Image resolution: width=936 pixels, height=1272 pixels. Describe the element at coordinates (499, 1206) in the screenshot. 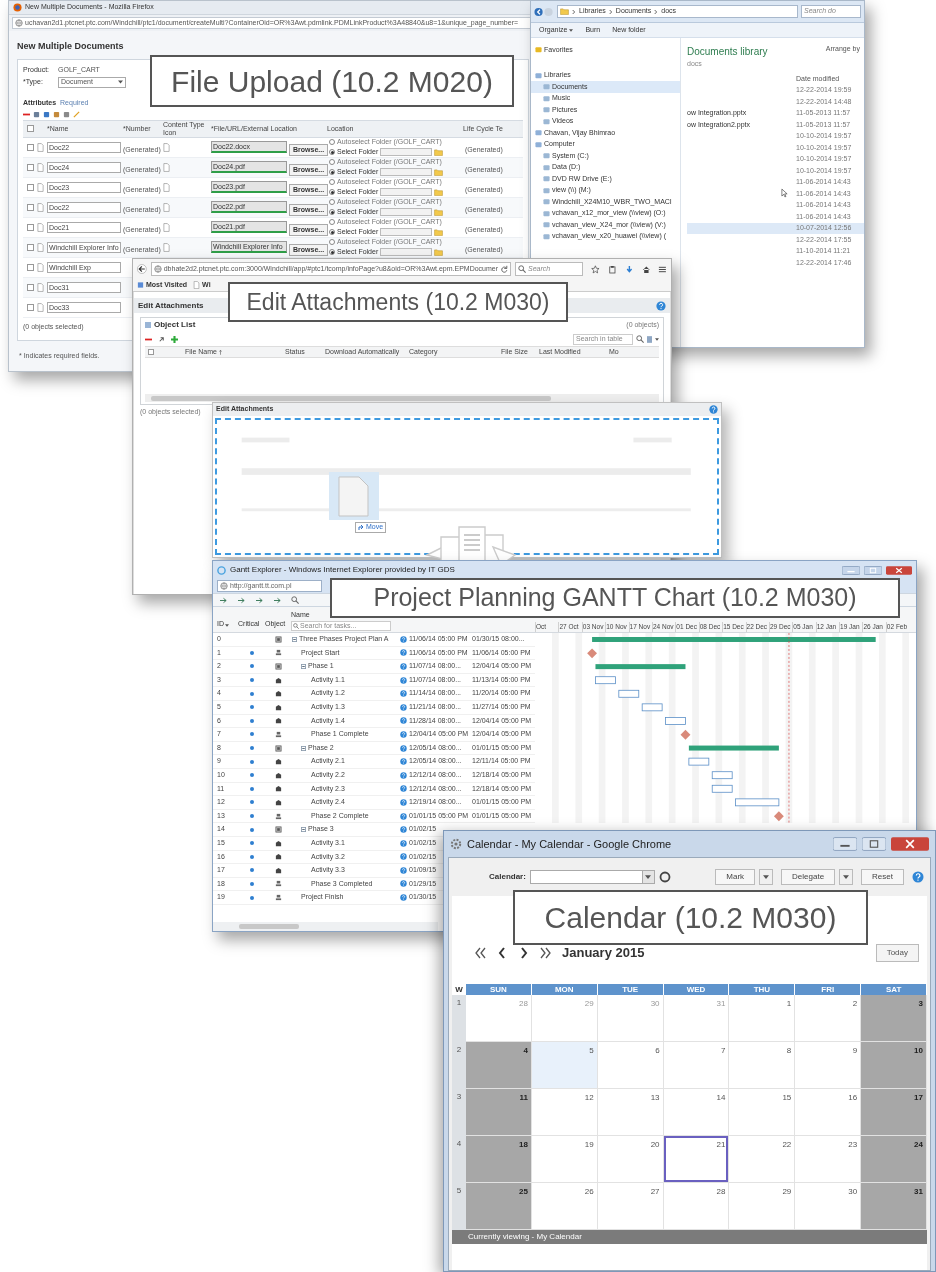

I see `day-cell: 25` at that location.